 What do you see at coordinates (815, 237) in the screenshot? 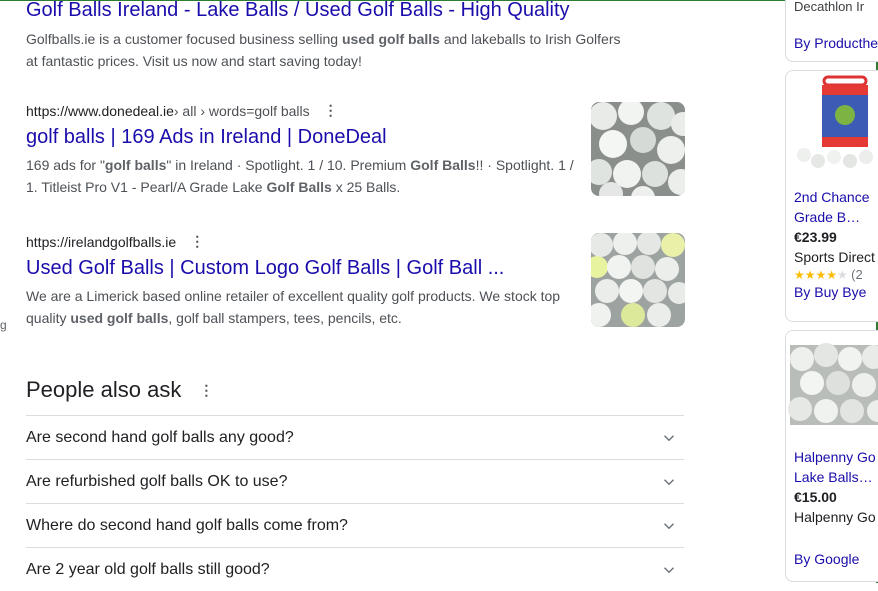
I see `product-price: €23.99` at bounding box center [815, 237].